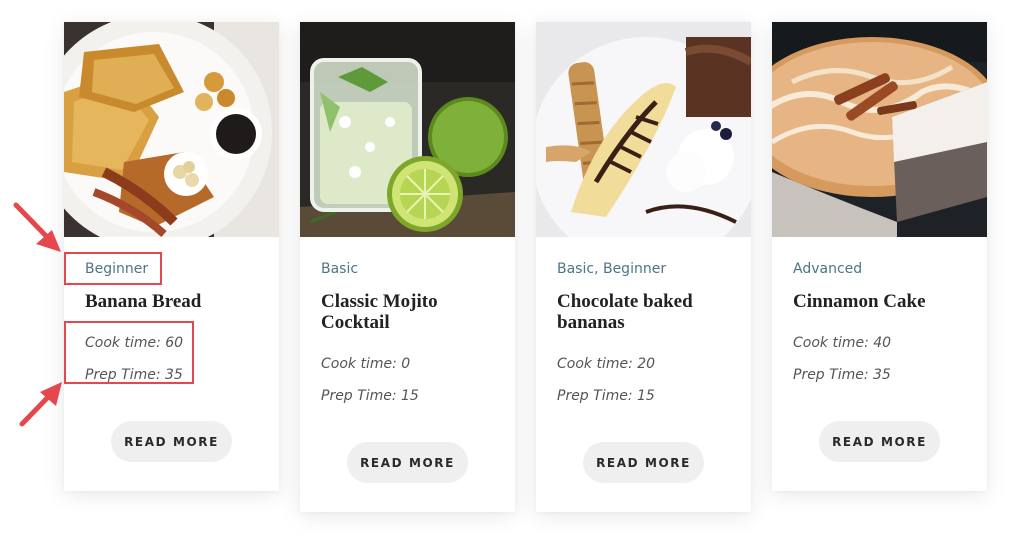 This screenshot has height=537, width=1024. What do you see at coordinates (40, 404) in the screenshot?
I see `arrow-up-right-icon` at bounding box center [40, 404].